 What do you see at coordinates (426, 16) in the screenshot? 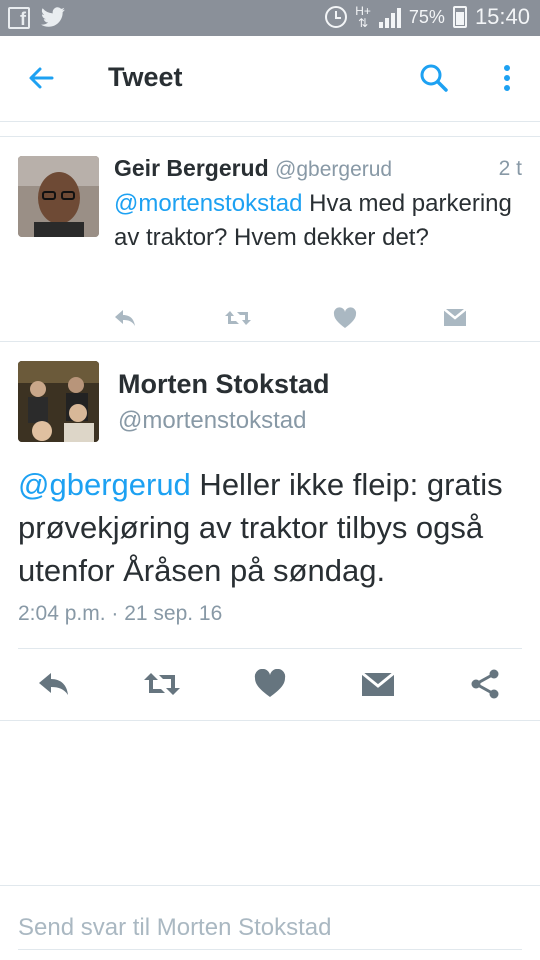
I see `battery-percent: 75%` at bounding box center [426, 16].